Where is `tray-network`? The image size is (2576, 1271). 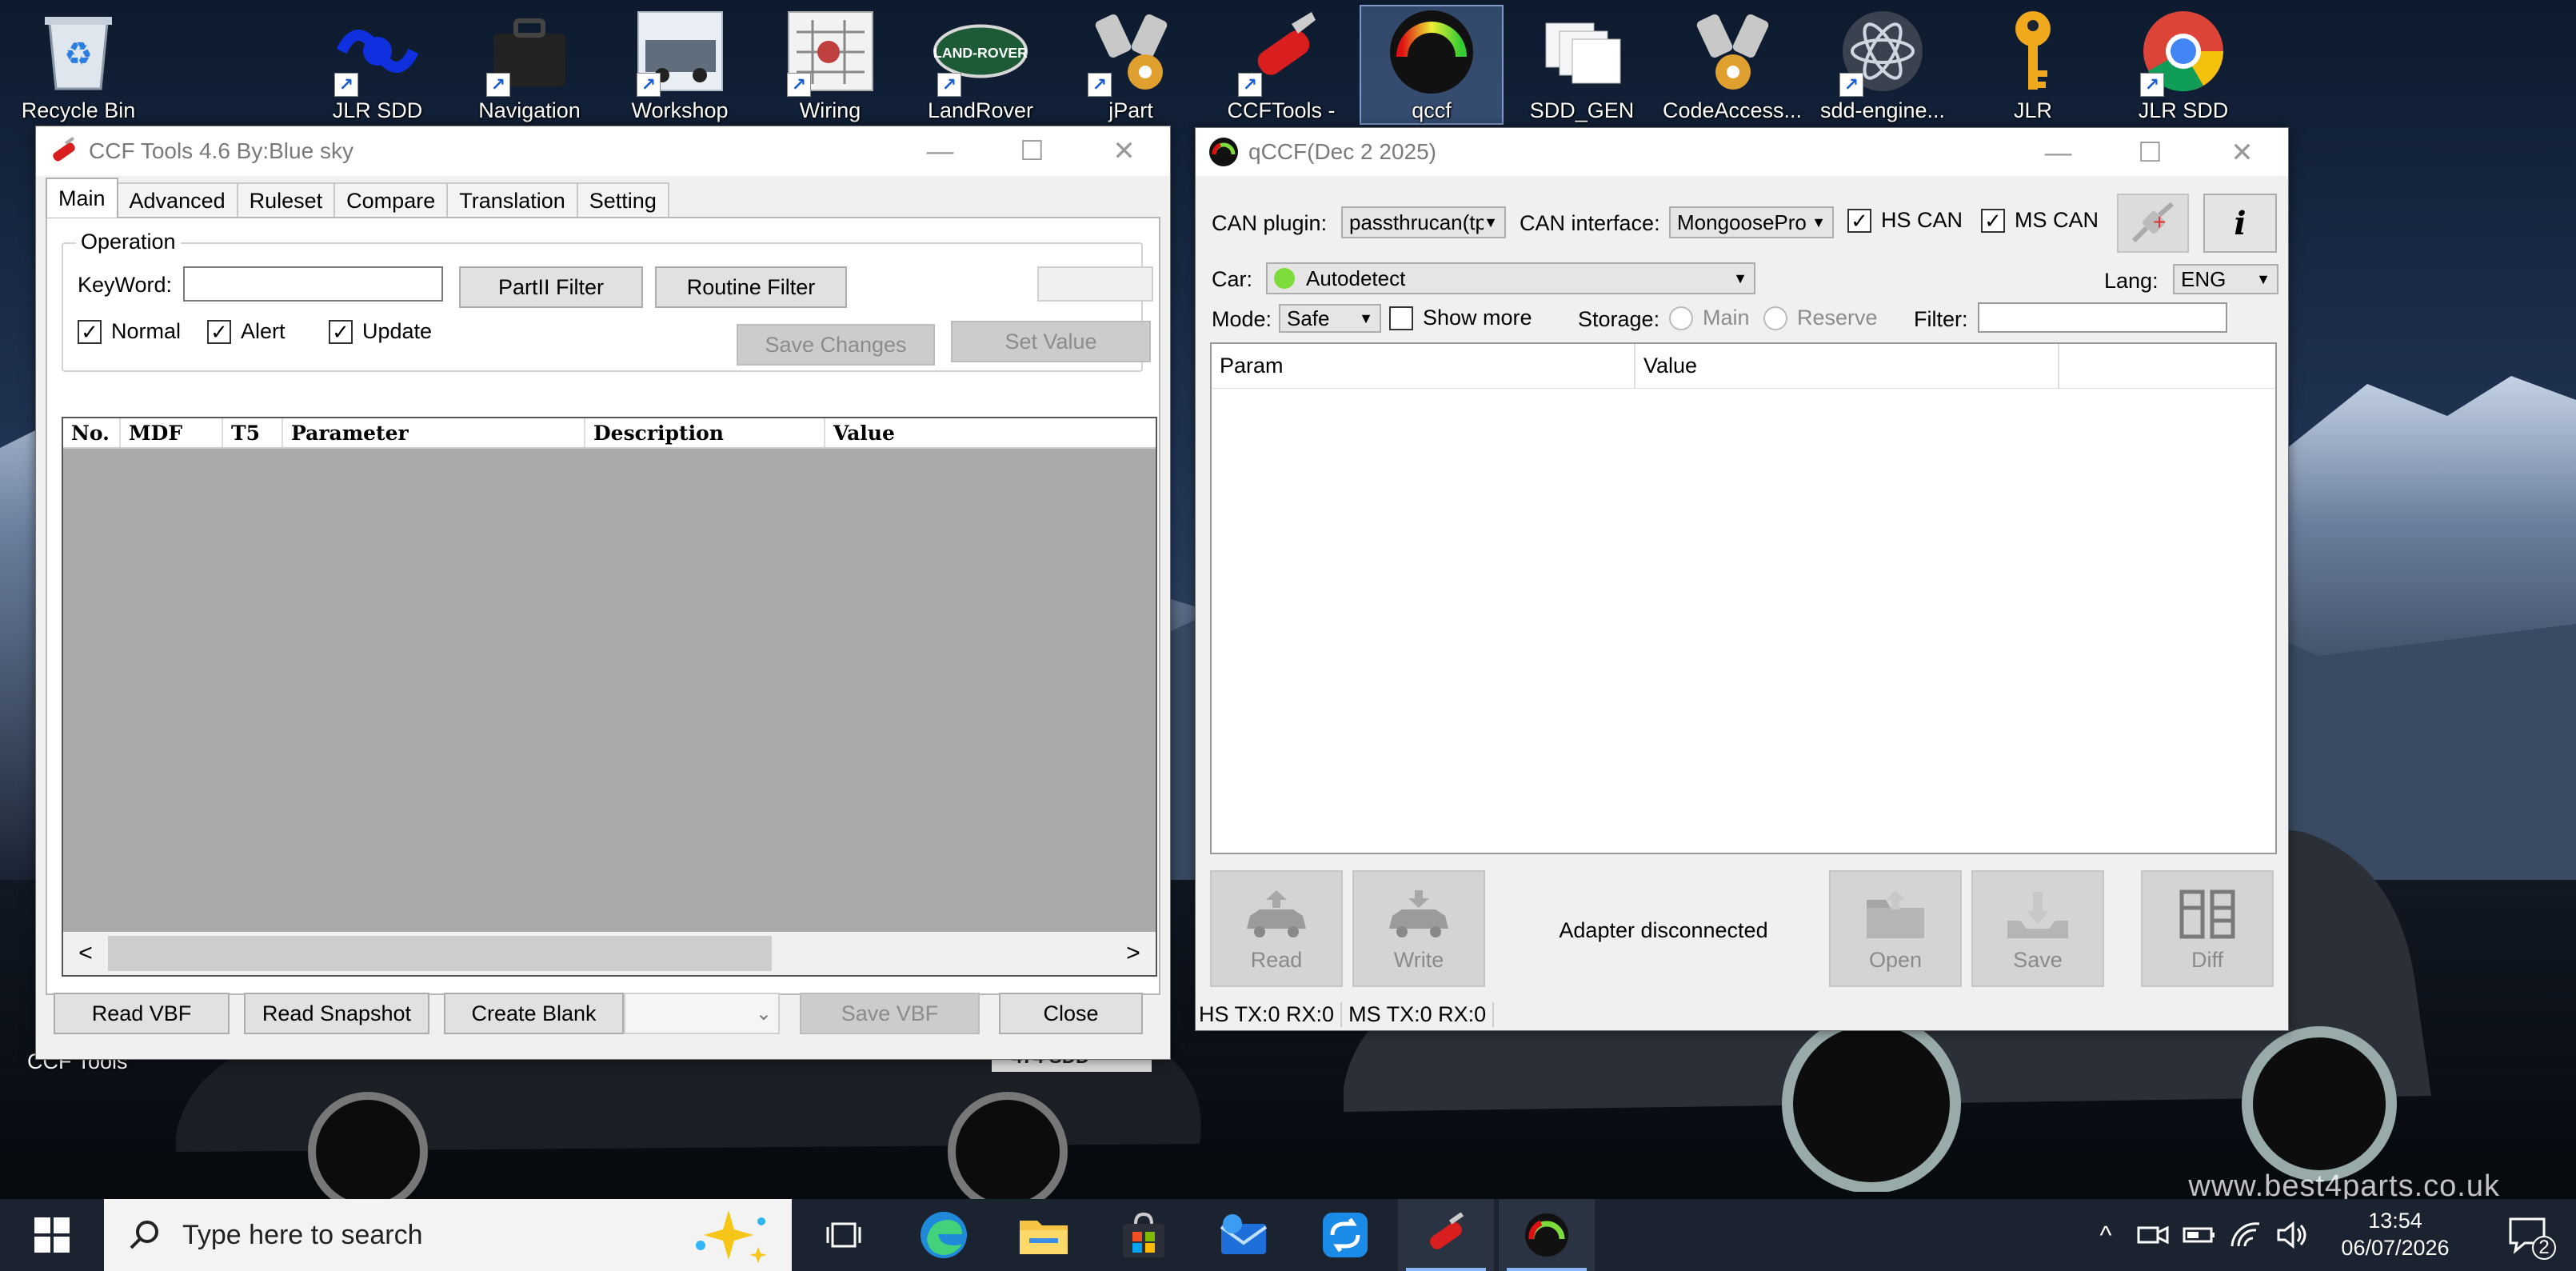
tray-network is located at coordinates (2246, 1235).